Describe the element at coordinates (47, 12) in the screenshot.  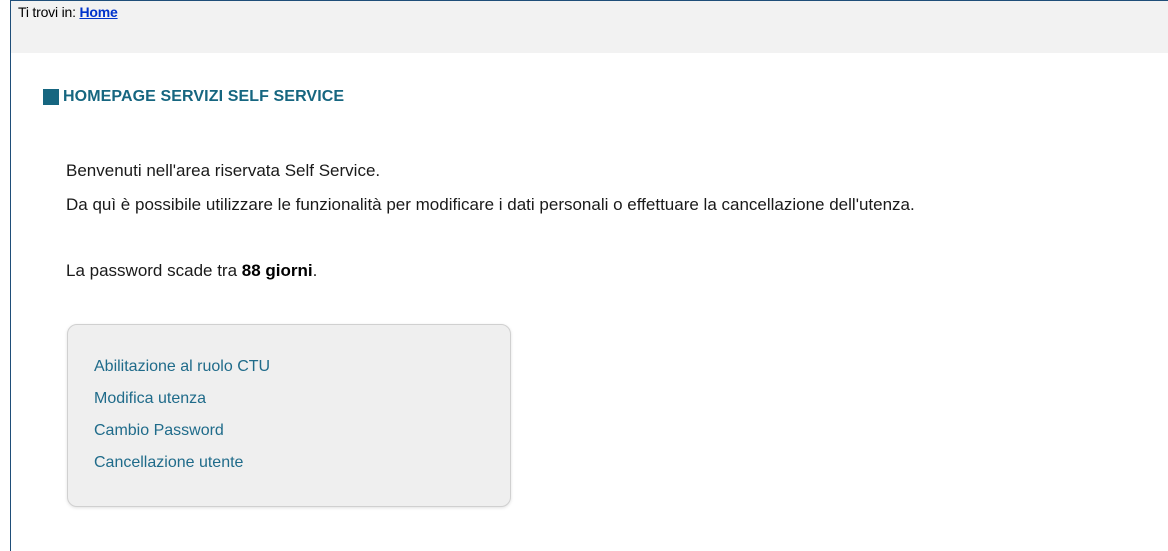
I see `breadcrumb-prefix: Ti trovi in:` at that location.